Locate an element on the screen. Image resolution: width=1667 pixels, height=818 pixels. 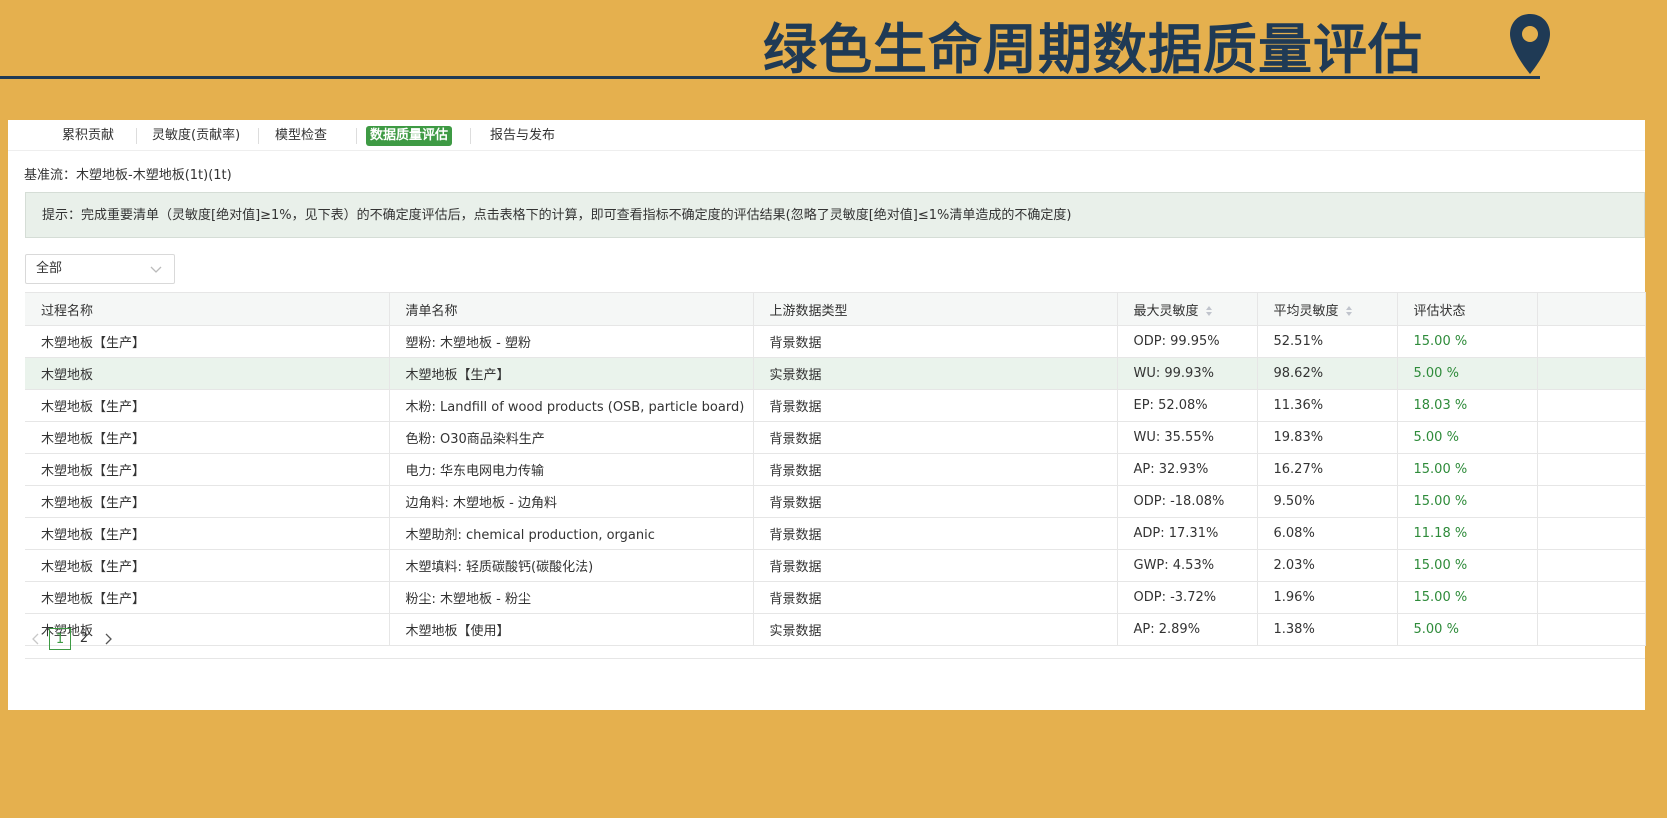
cell-max-sensitivity: ODP: -3.72% is located at coordinates (1187, 597).